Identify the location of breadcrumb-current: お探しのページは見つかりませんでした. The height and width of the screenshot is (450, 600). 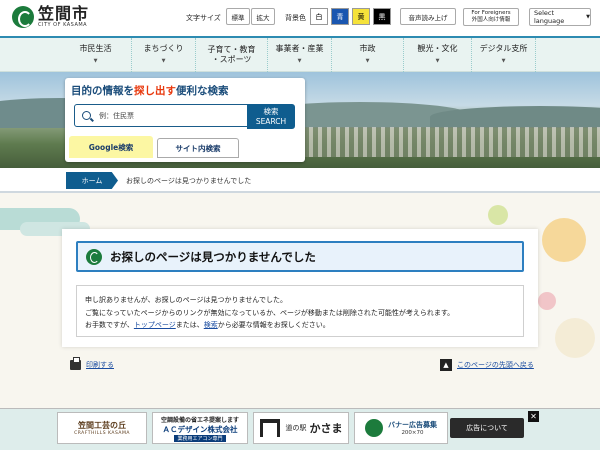
(189, 181).